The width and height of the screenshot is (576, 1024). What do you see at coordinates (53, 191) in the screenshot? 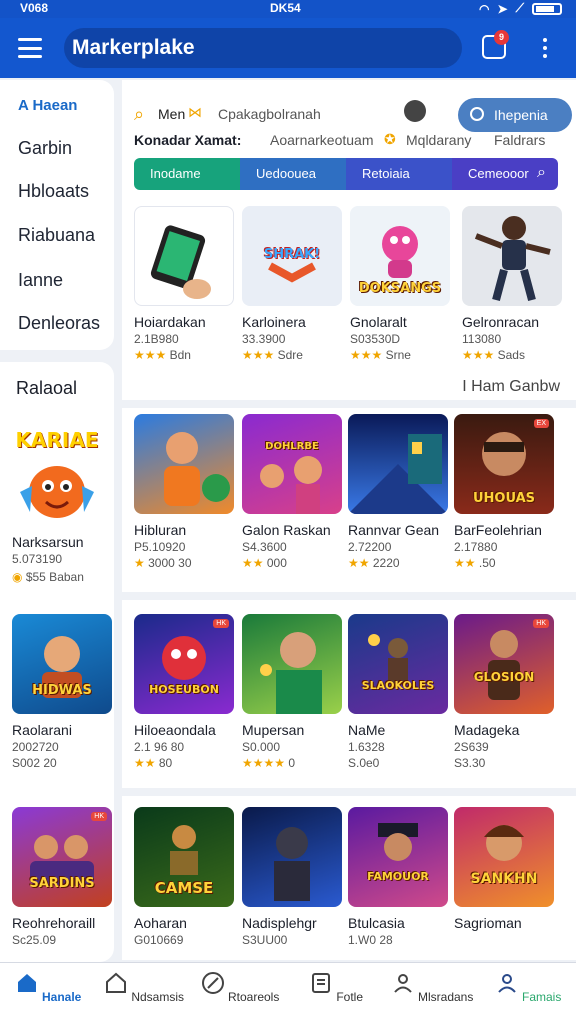
I see `sidebar-item-3: Hbloaats` at bounding box center [53, 191].